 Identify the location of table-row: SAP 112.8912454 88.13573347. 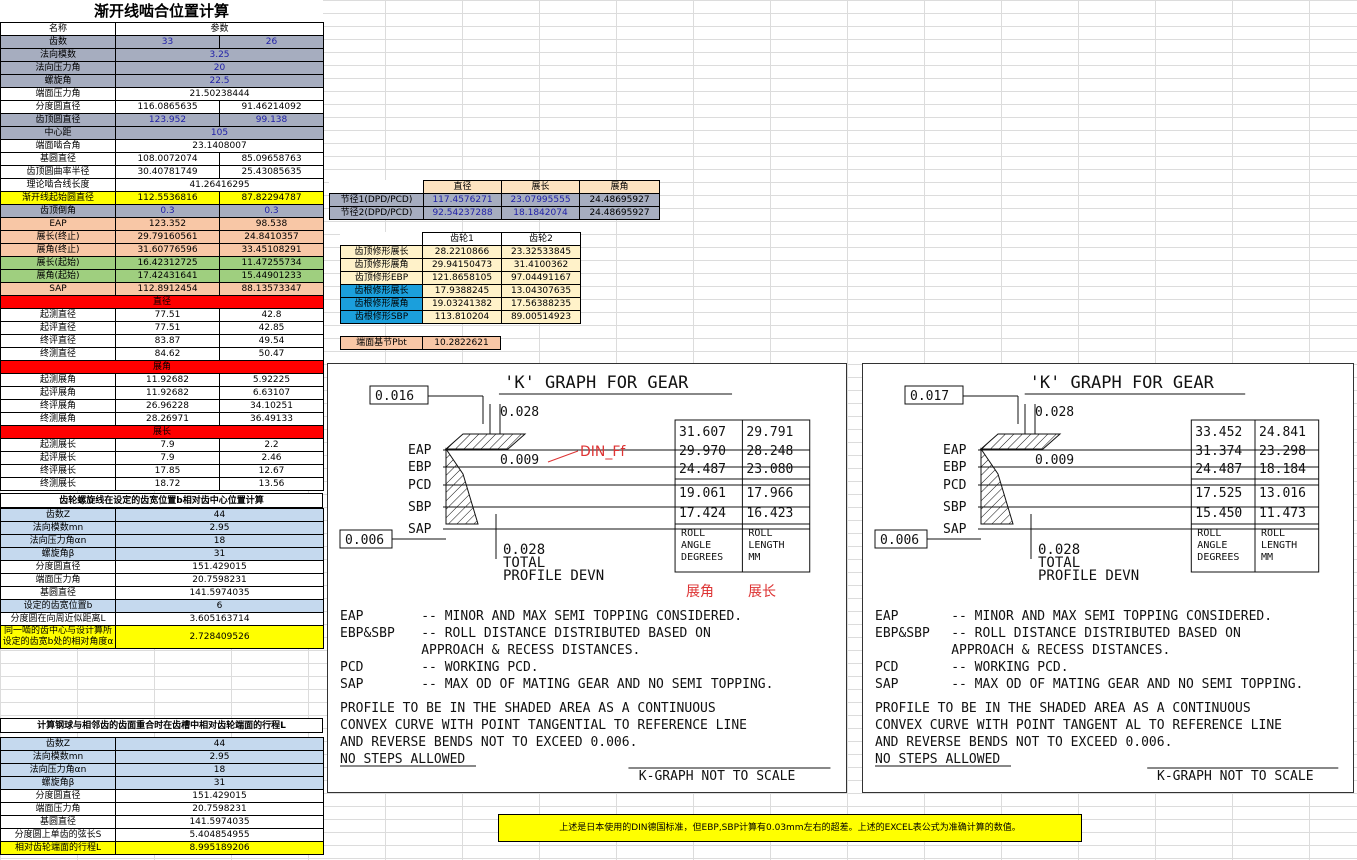
(162, 289).